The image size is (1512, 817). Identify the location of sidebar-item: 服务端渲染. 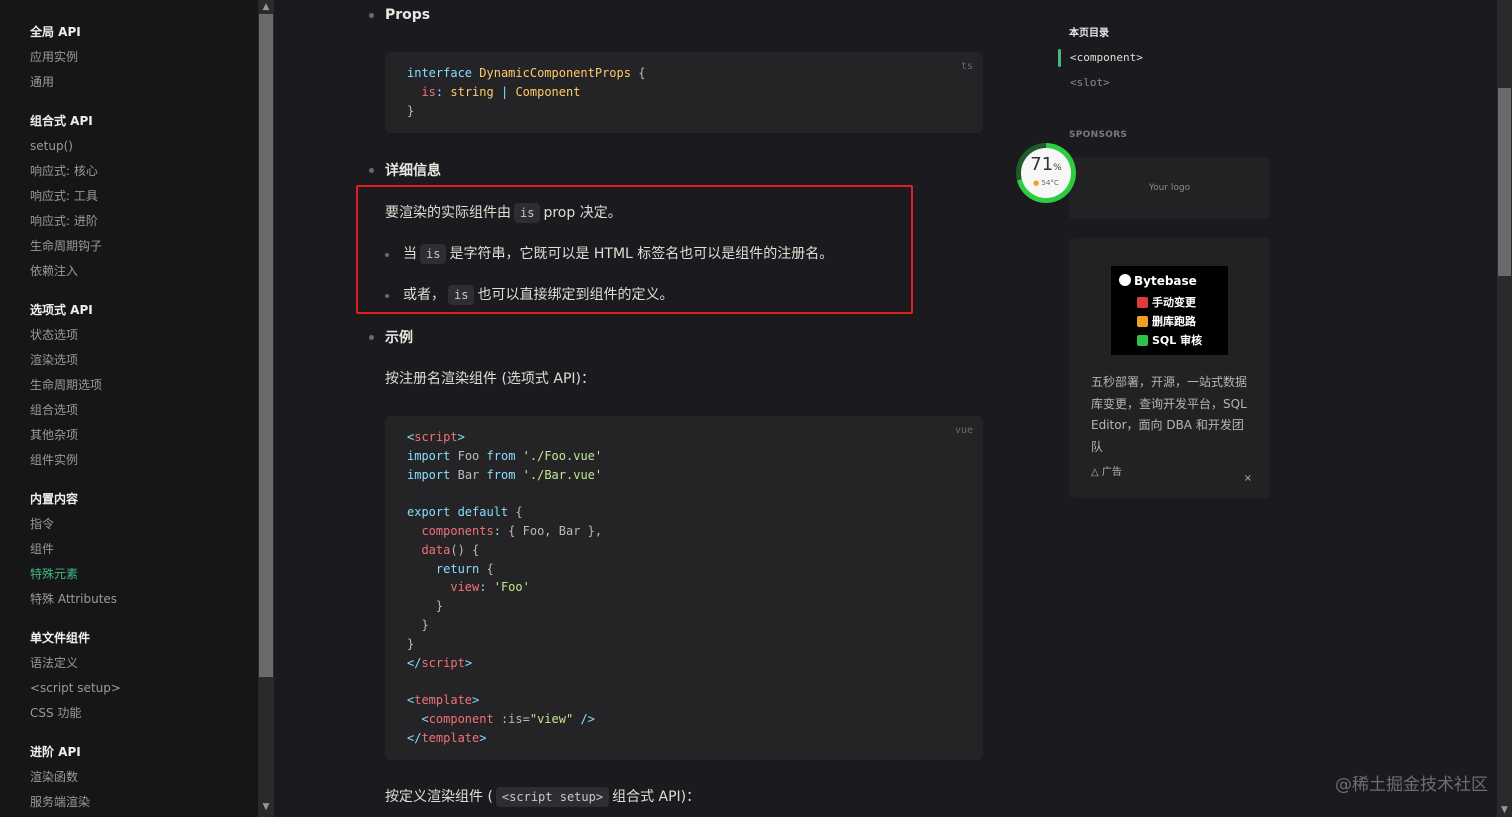
(144, 802).